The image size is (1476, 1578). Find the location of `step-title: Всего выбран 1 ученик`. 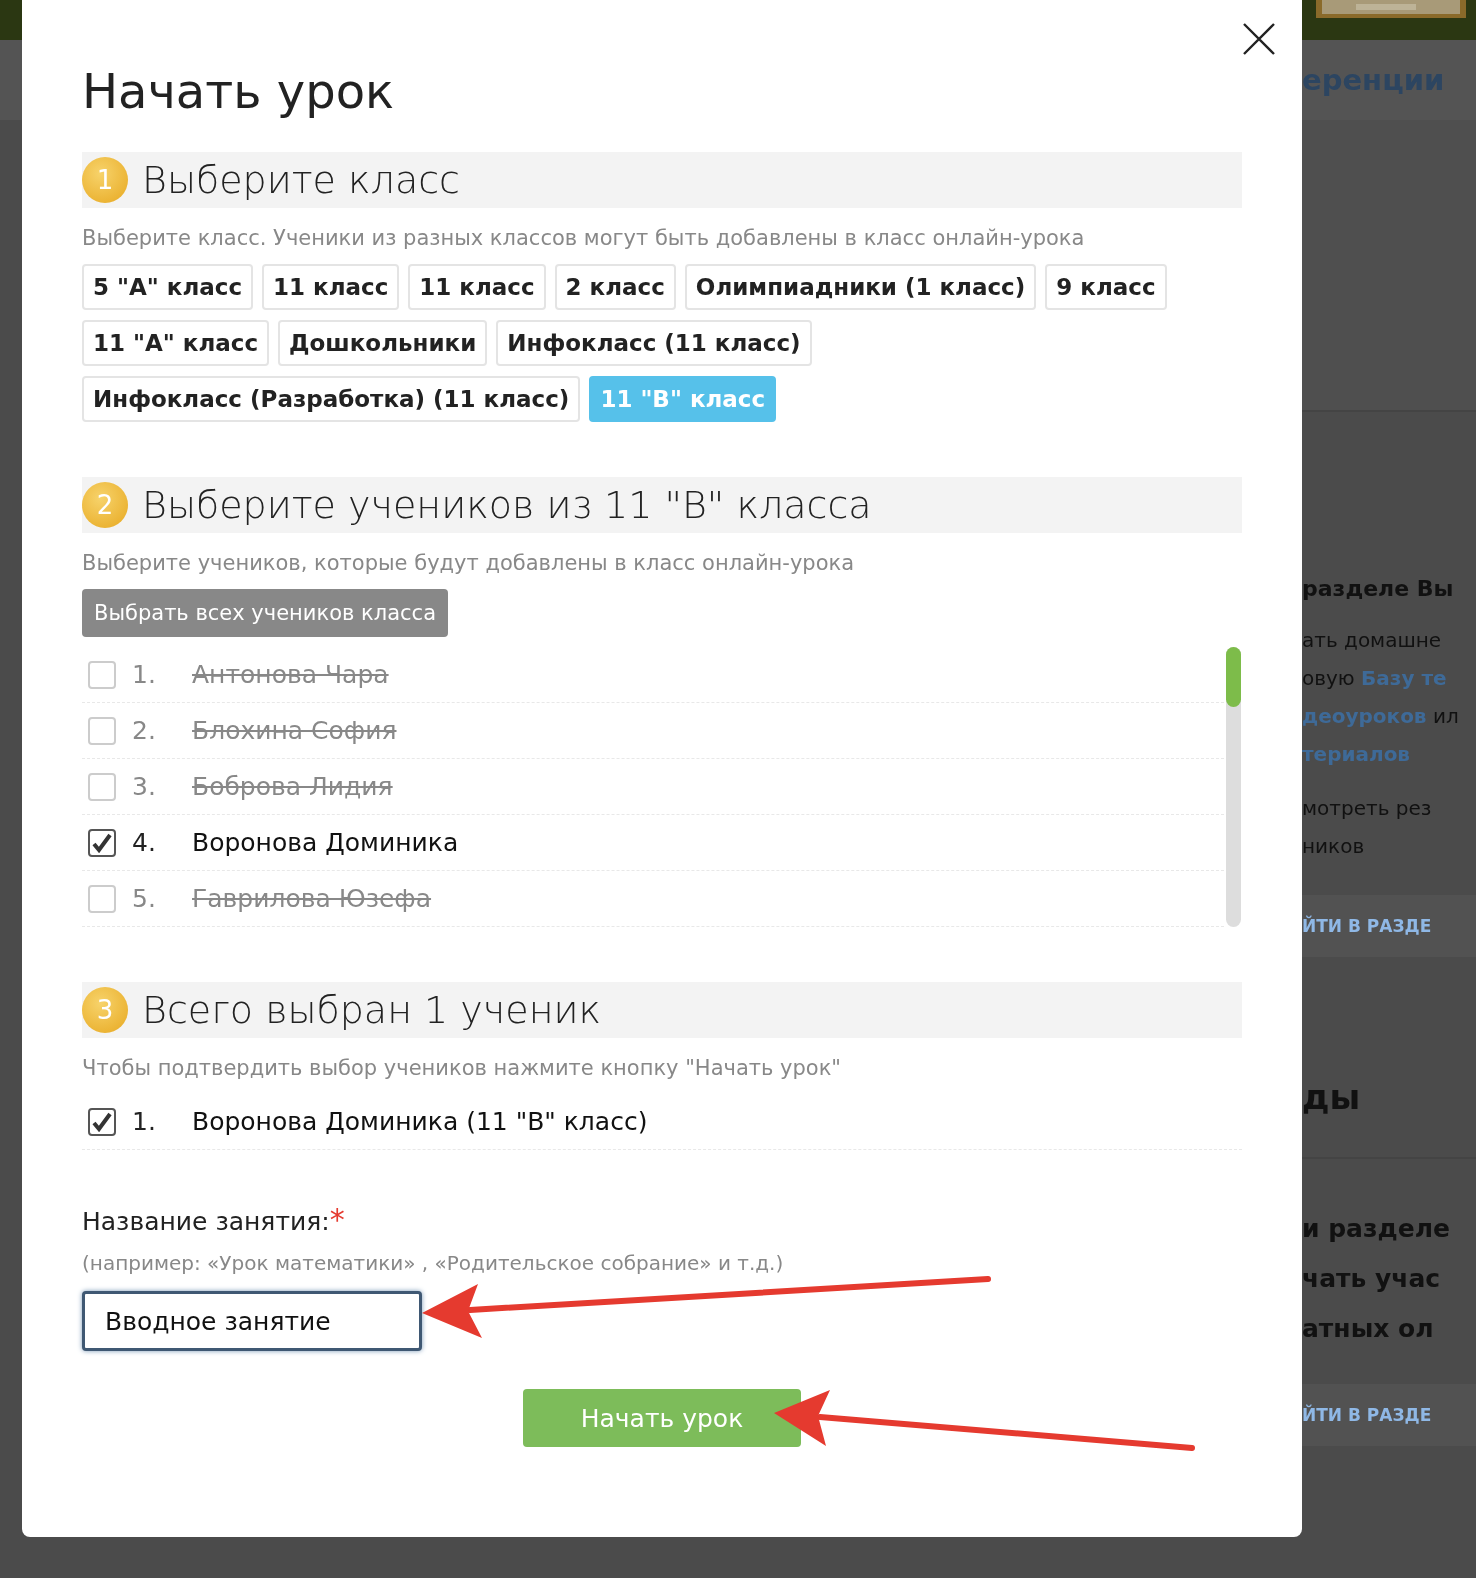

step-title: Всего выбран 1 ученик is located at coordinates (372, 1010).